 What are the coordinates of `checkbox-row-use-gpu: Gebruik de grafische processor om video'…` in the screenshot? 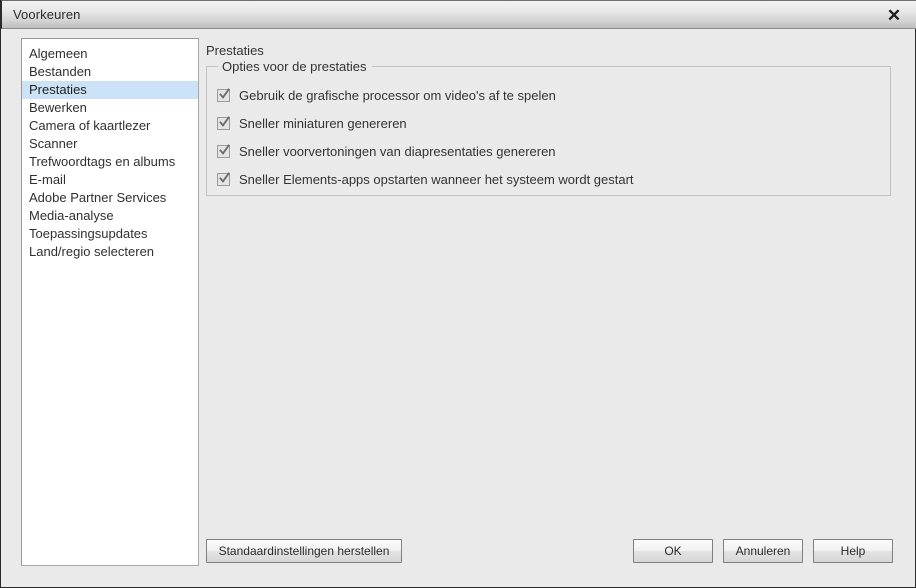 It's located at (386, 95).